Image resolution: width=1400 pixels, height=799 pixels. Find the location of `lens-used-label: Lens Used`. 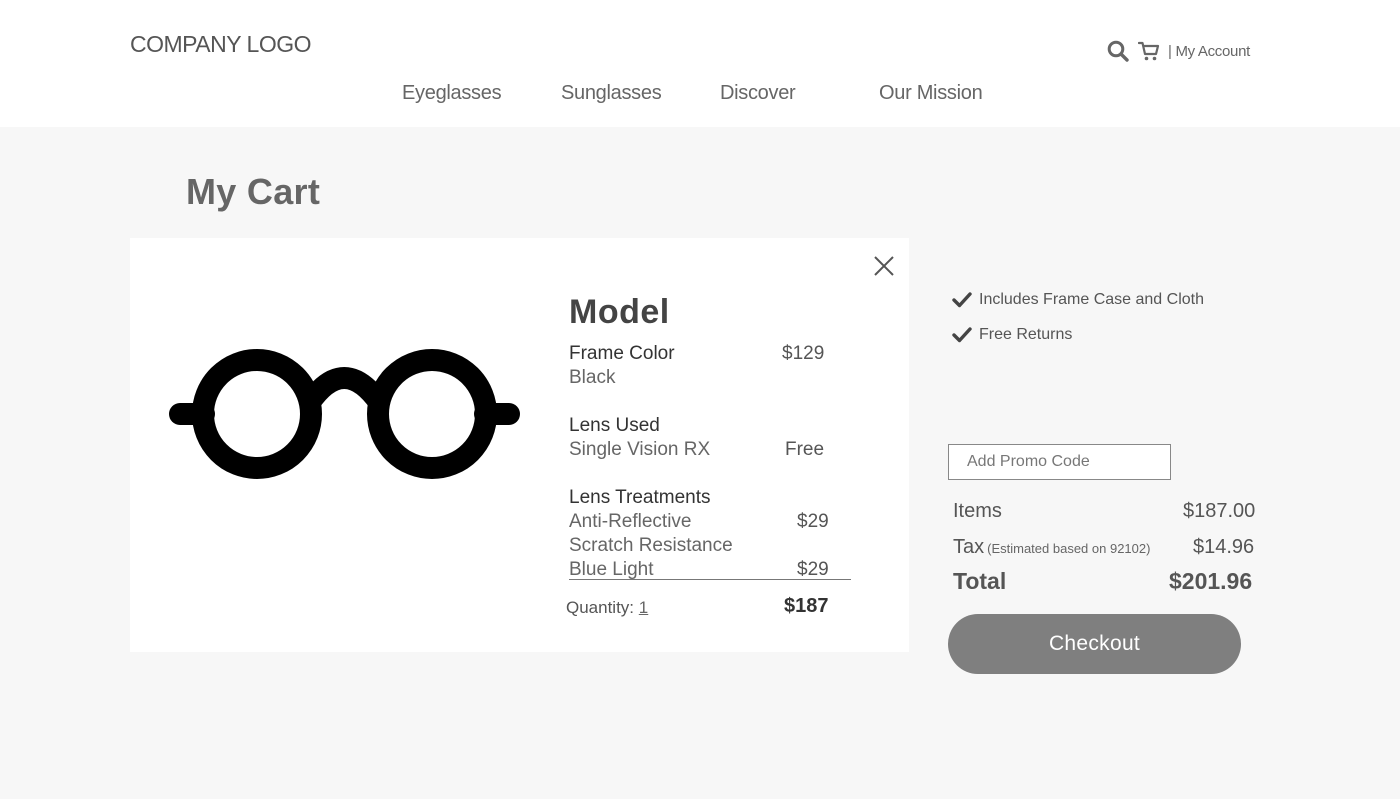

lens-used-label: Lens Used is located at coordinates (614, 425).